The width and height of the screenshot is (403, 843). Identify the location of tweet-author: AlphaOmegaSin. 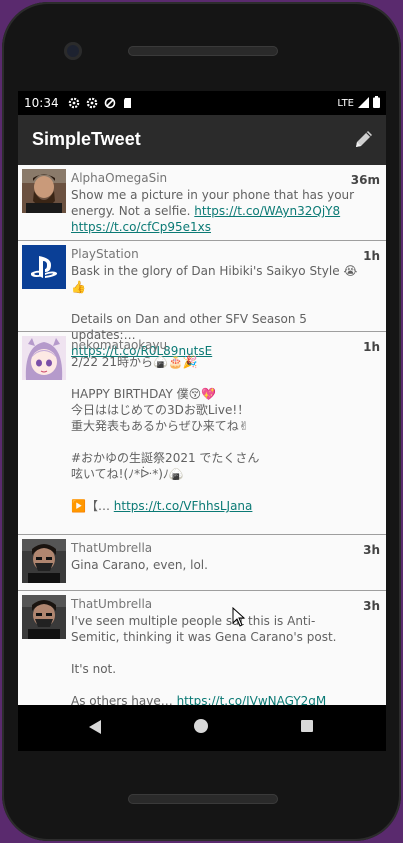
(119, 178).